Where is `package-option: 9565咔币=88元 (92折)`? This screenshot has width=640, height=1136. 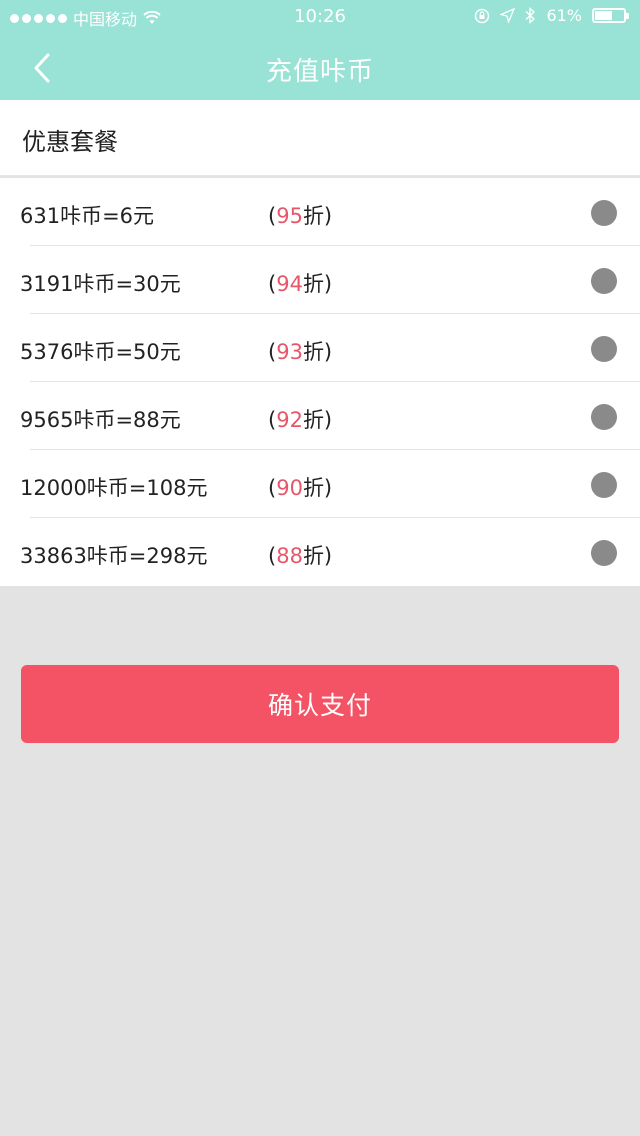 package-option: 9565咔币=88元 (92折) is located at coordinates (320, 416).